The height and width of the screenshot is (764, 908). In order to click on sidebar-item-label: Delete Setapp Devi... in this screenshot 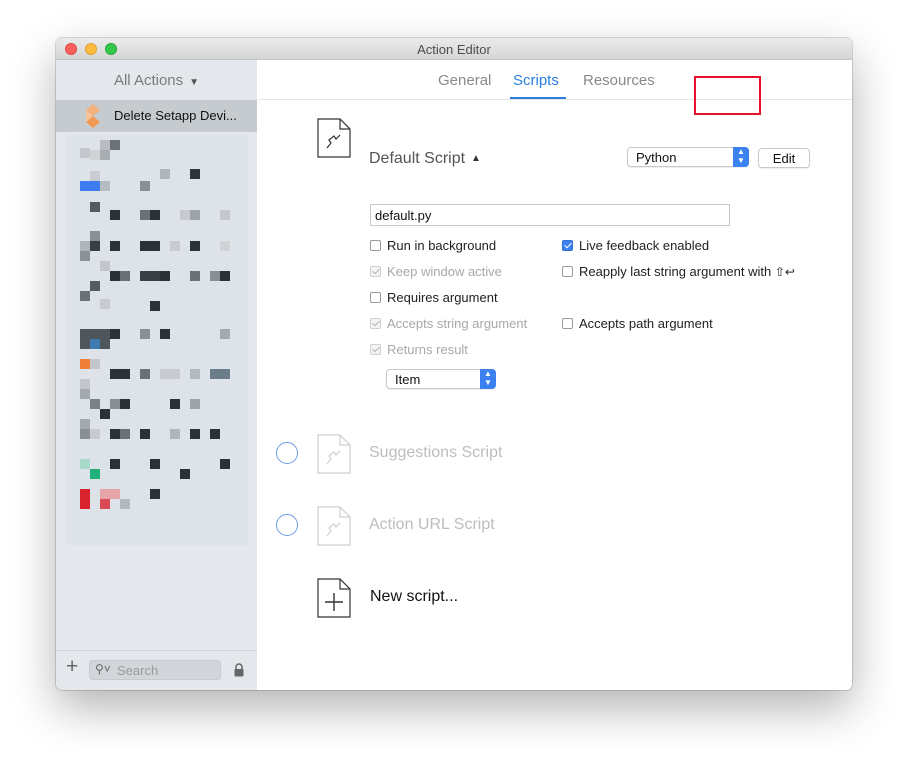, I will do `click(175, 115)`.